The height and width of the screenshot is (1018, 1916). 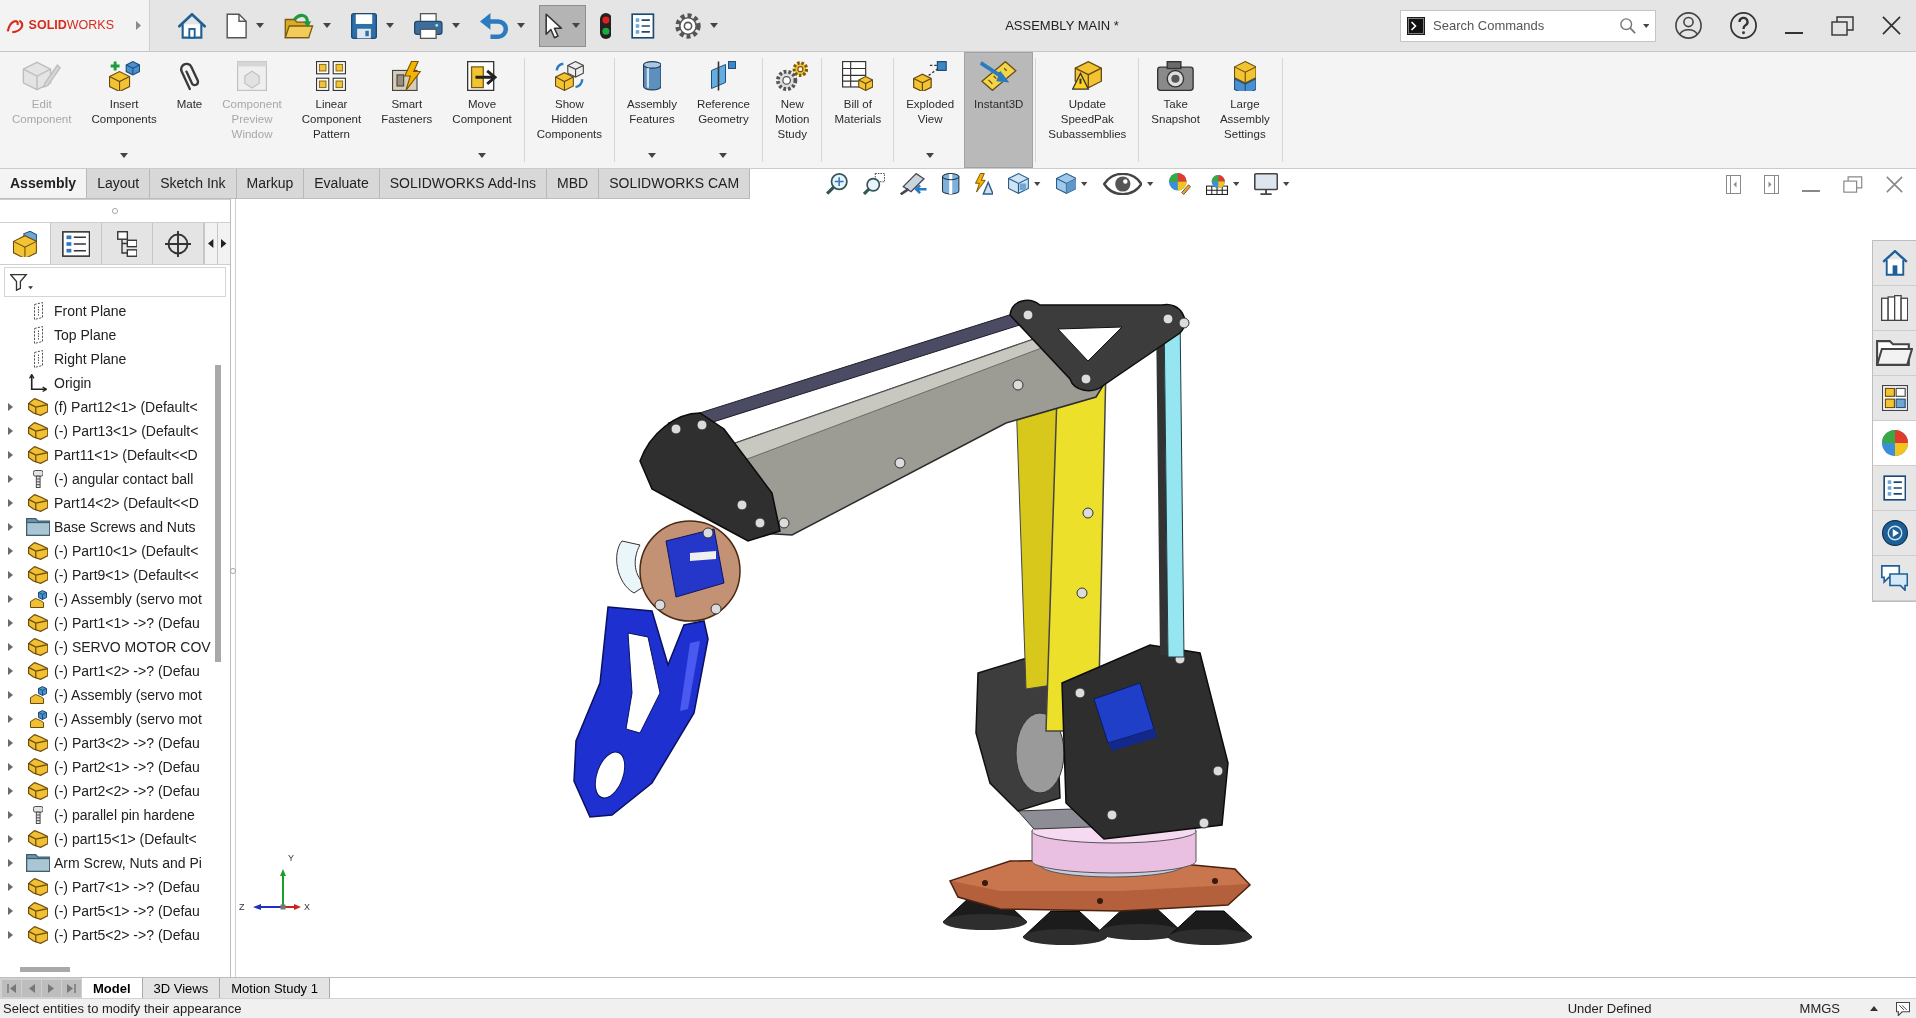 What do you see at coordinates (837, 184) in the screenshot?
I see `zoom-fit-button` at bounding box center [837, 184].